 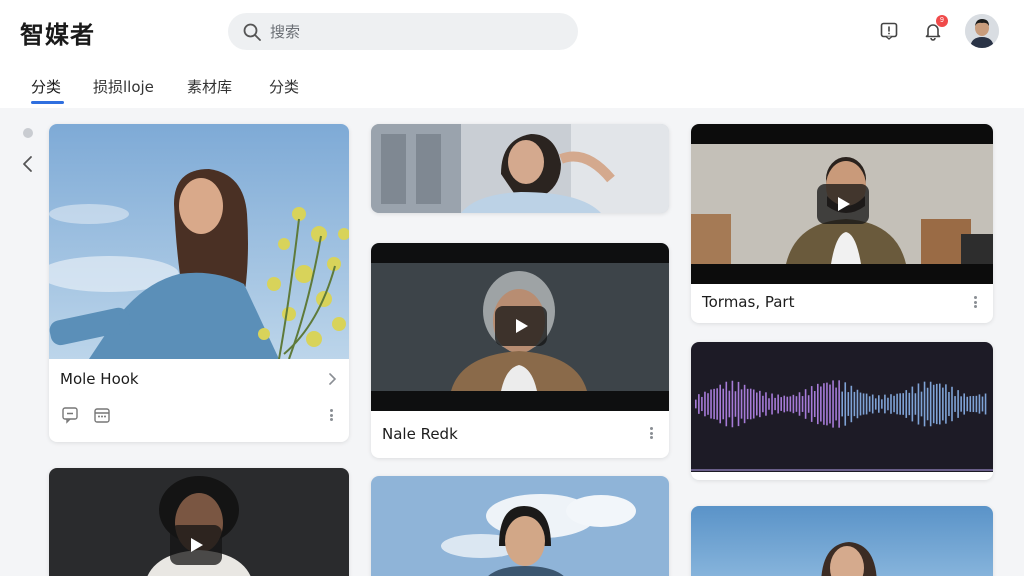 I want to click on bell-icon: 9, so click(x=935, y=28).